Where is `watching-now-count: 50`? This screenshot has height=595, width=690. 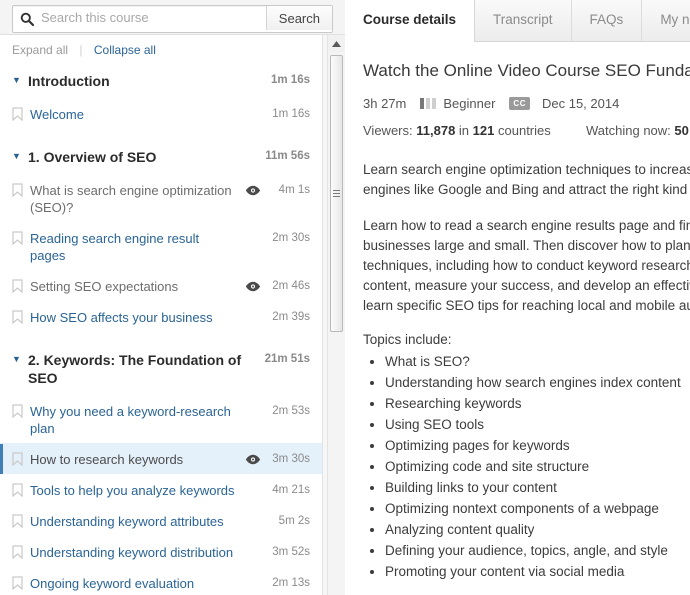
watching-now-count: 50 is located at coordinates (681, 130).